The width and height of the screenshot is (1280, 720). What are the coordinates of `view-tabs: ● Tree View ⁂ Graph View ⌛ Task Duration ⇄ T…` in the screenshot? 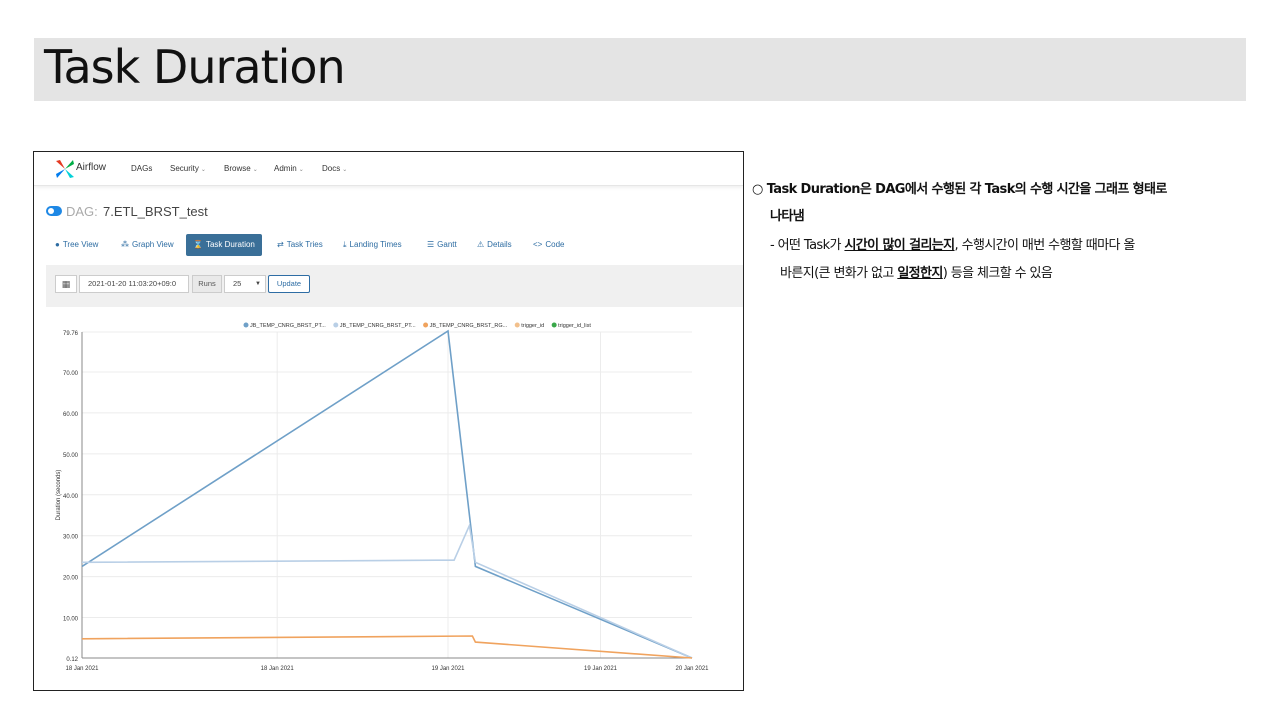 It's located at (391, 245).